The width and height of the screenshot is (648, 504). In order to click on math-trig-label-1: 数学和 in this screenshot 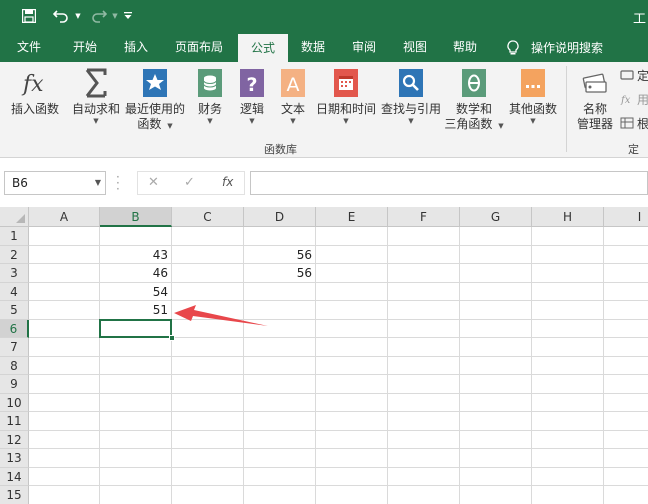, I will do `click(473, 109)`.